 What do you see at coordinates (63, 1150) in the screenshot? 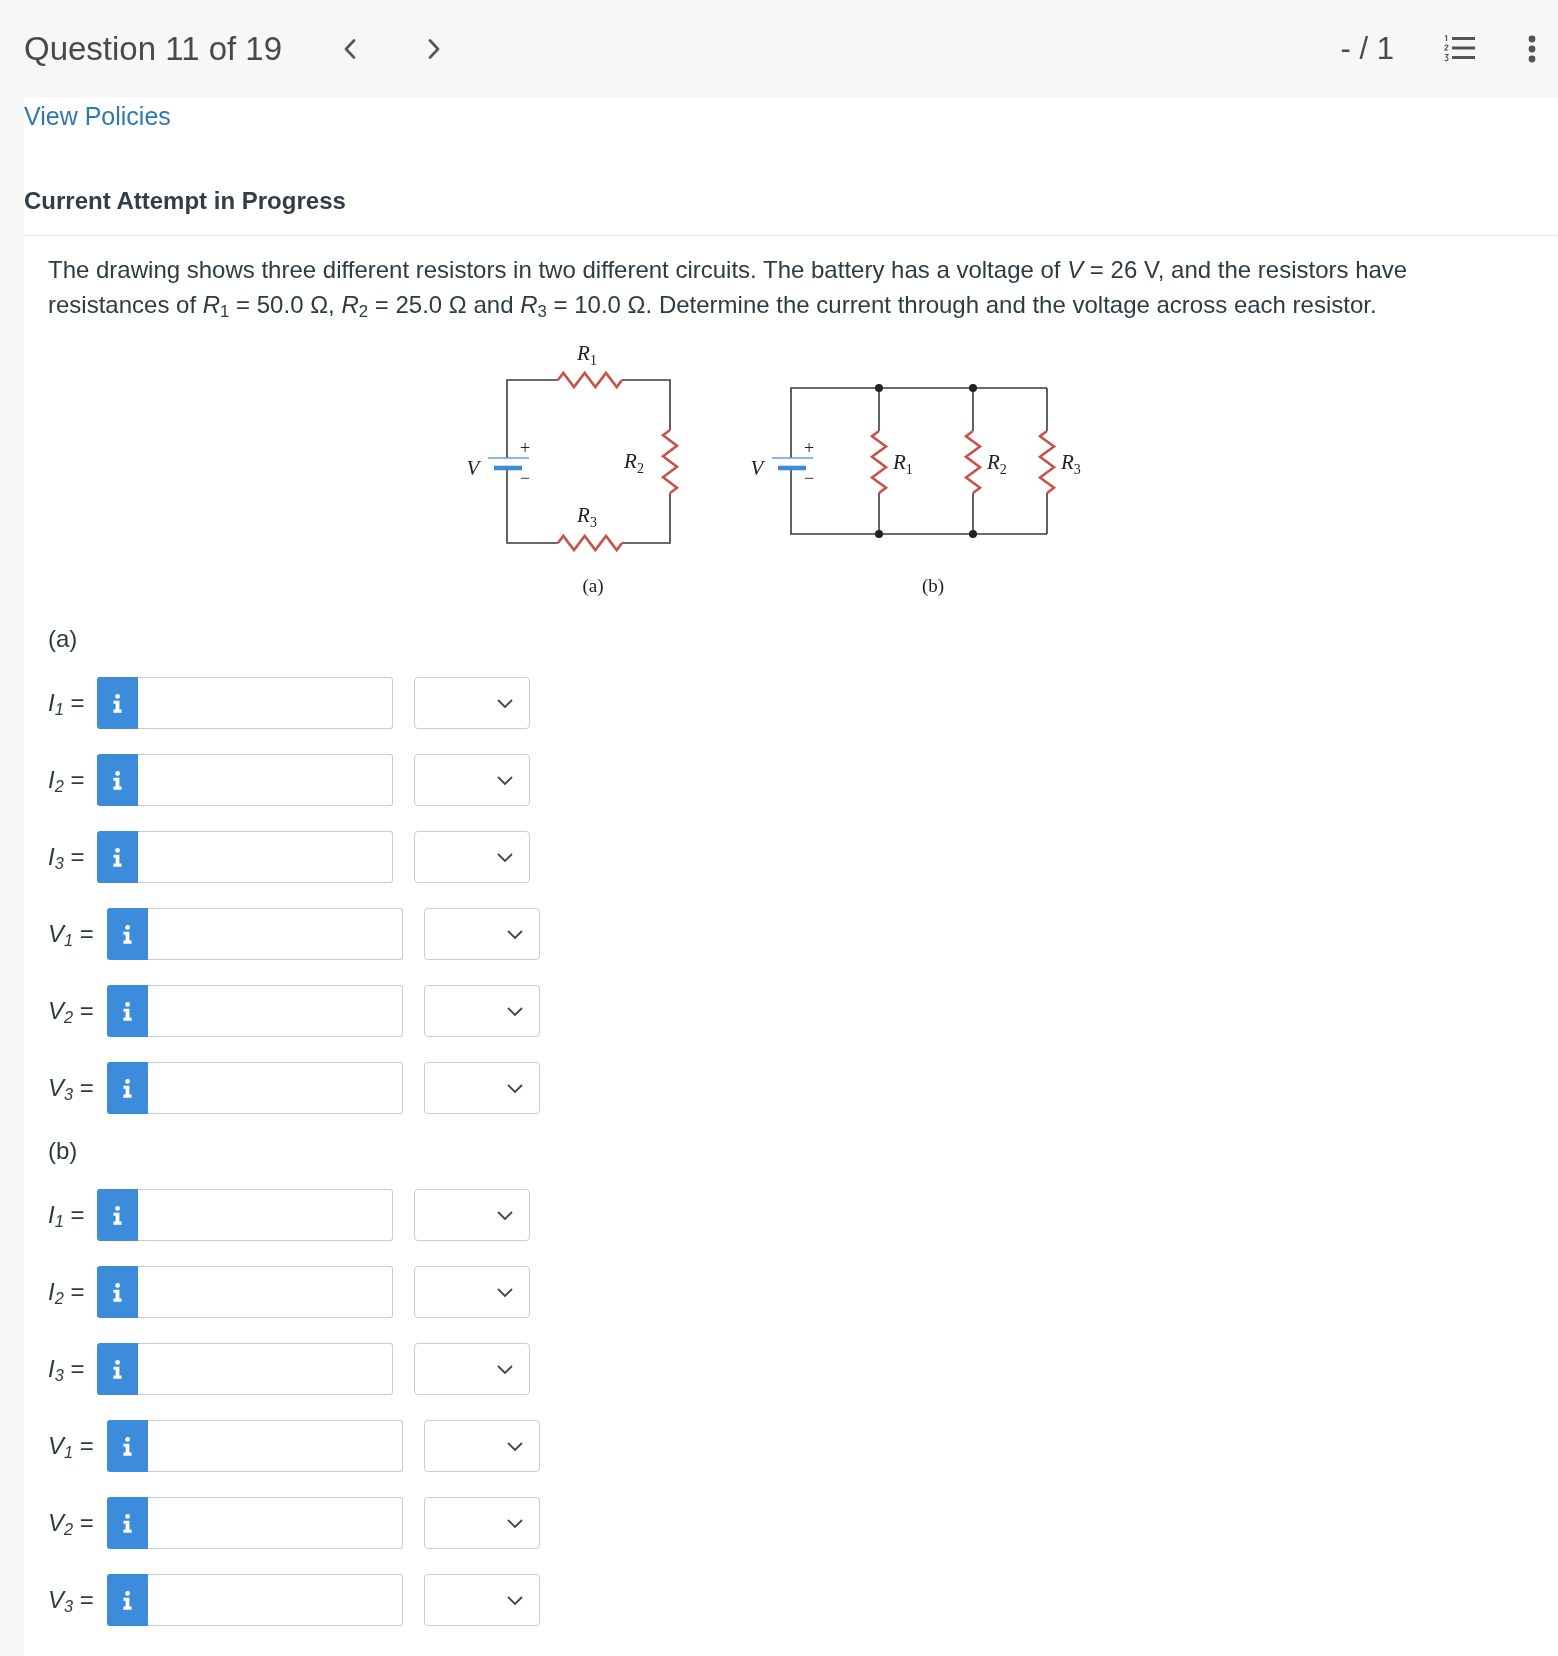
I see `part-label: (b)` at bounding box center [63, 1150].